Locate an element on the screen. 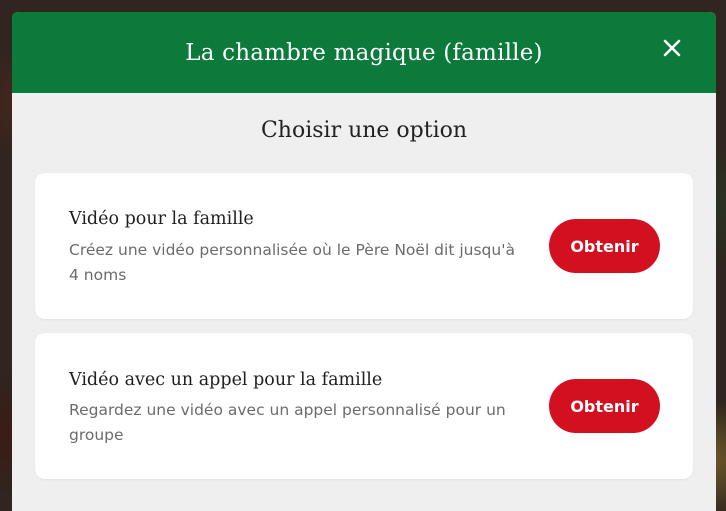 The width and height of the screenshot is (726, 511). get-family-call-video-button: Obtenir is located at coordinates (604, 406).